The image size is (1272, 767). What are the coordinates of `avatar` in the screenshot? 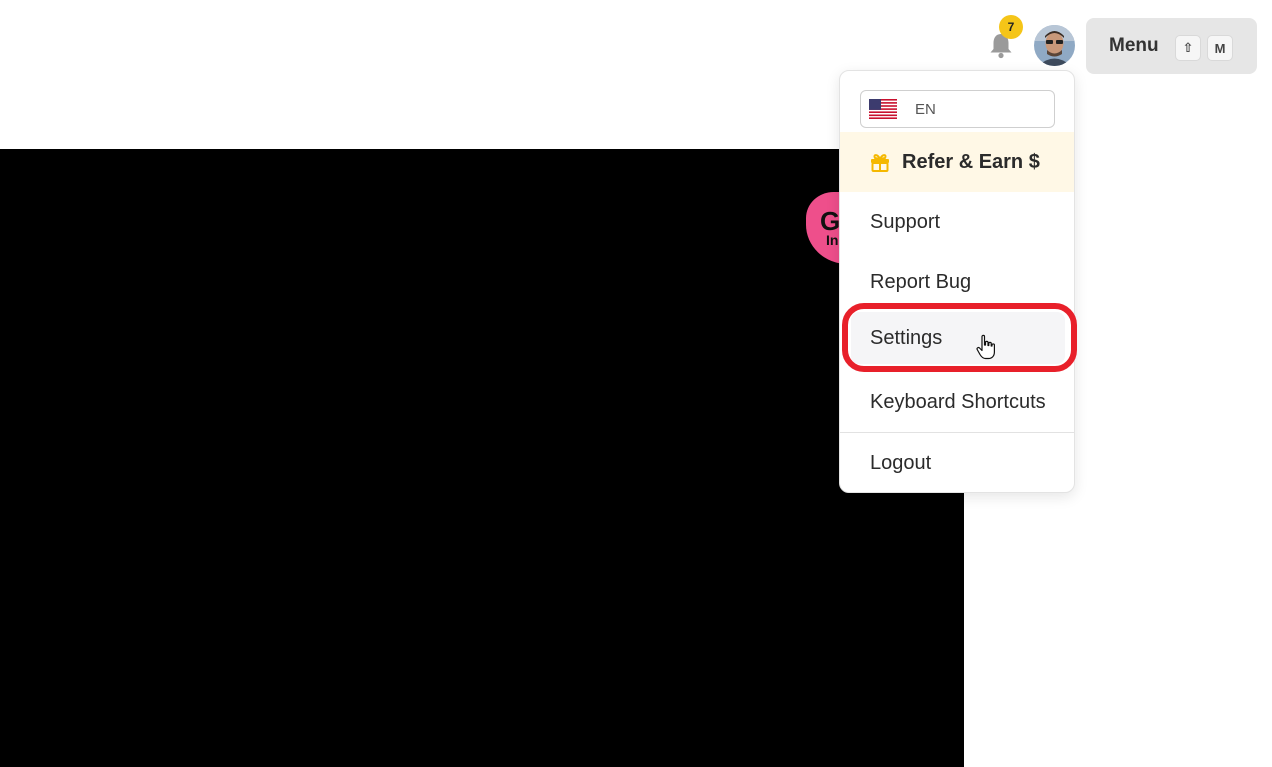 It's located at (1054, 45).